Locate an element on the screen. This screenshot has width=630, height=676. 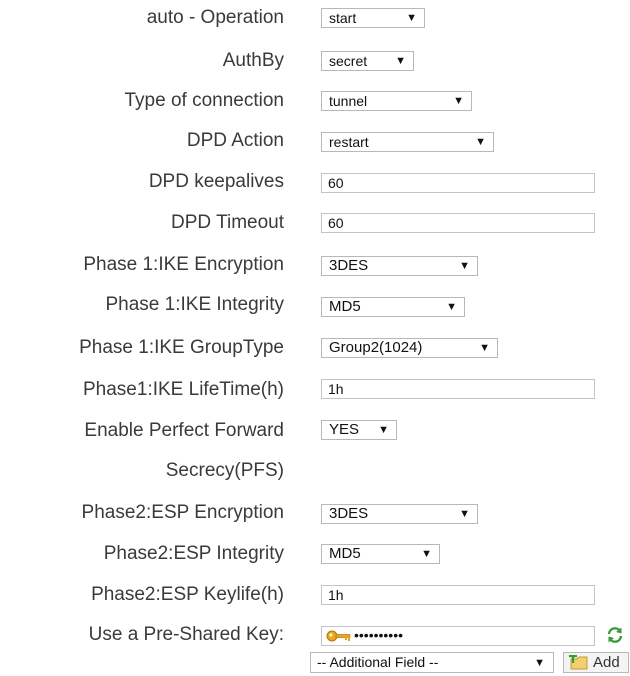
authby-select: secret ▼ is located at coordinates (367, 61).